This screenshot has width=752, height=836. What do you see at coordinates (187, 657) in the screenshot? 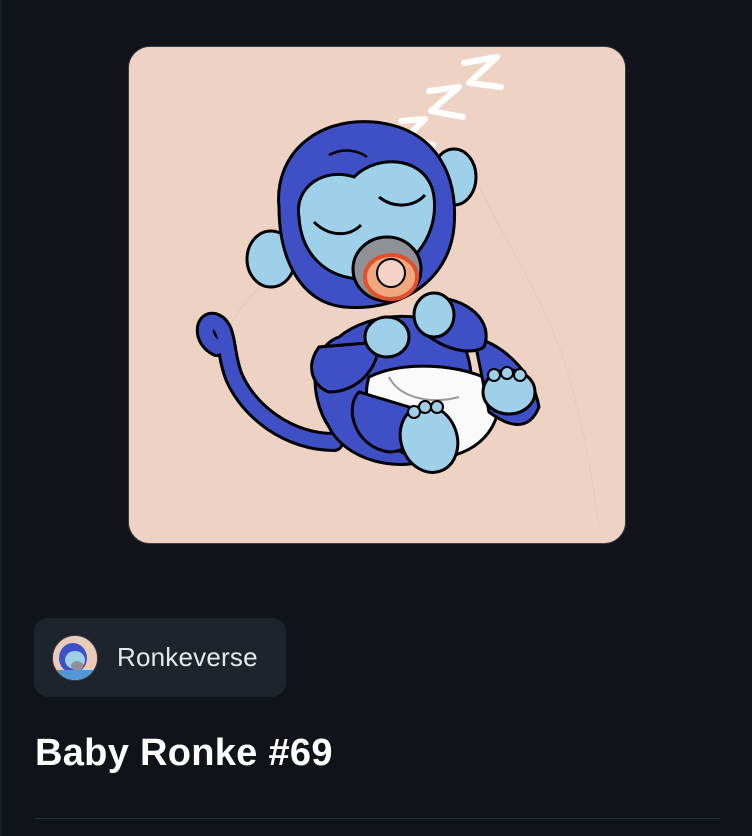
I see `collection-name: Ronkeverse` at bounding box center [187, 657].